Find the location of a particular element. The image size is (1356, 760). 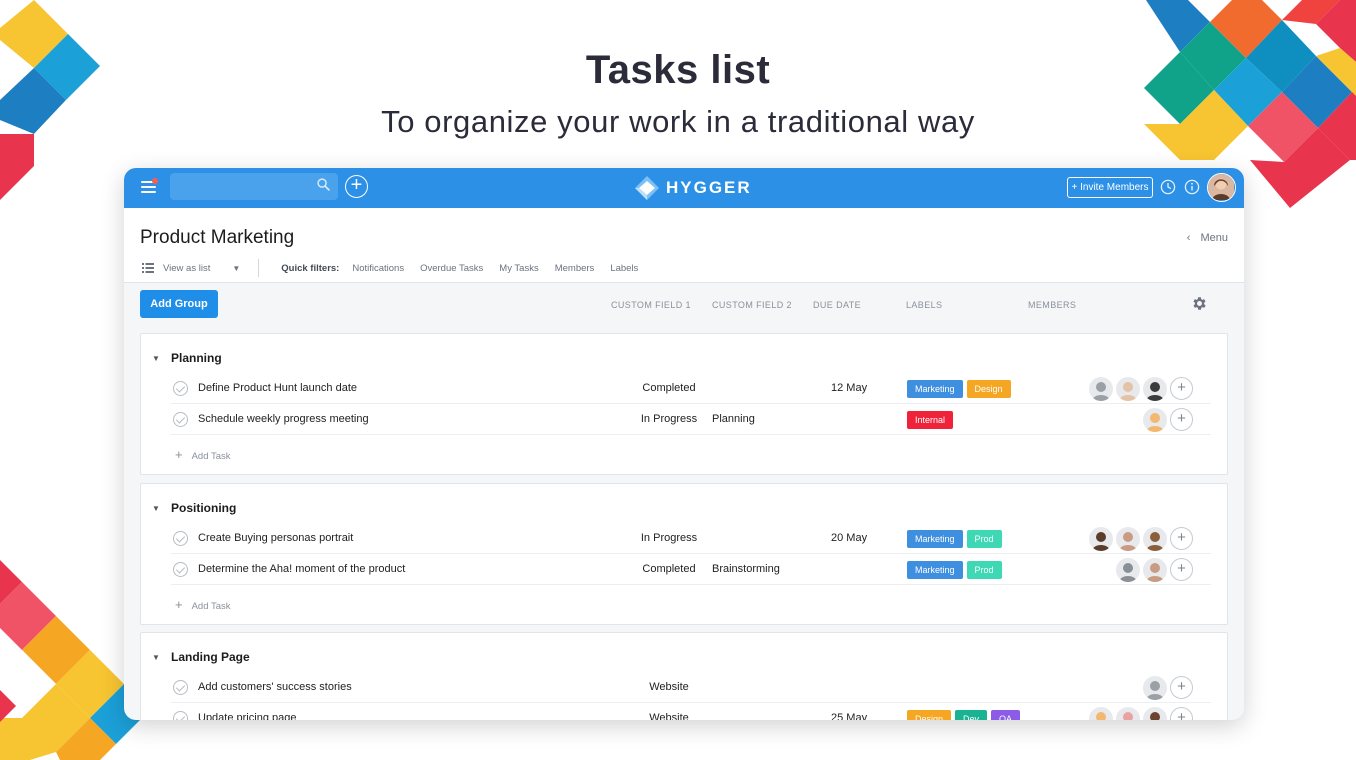

label-tag: Internal is located at coordinates (930, 420).